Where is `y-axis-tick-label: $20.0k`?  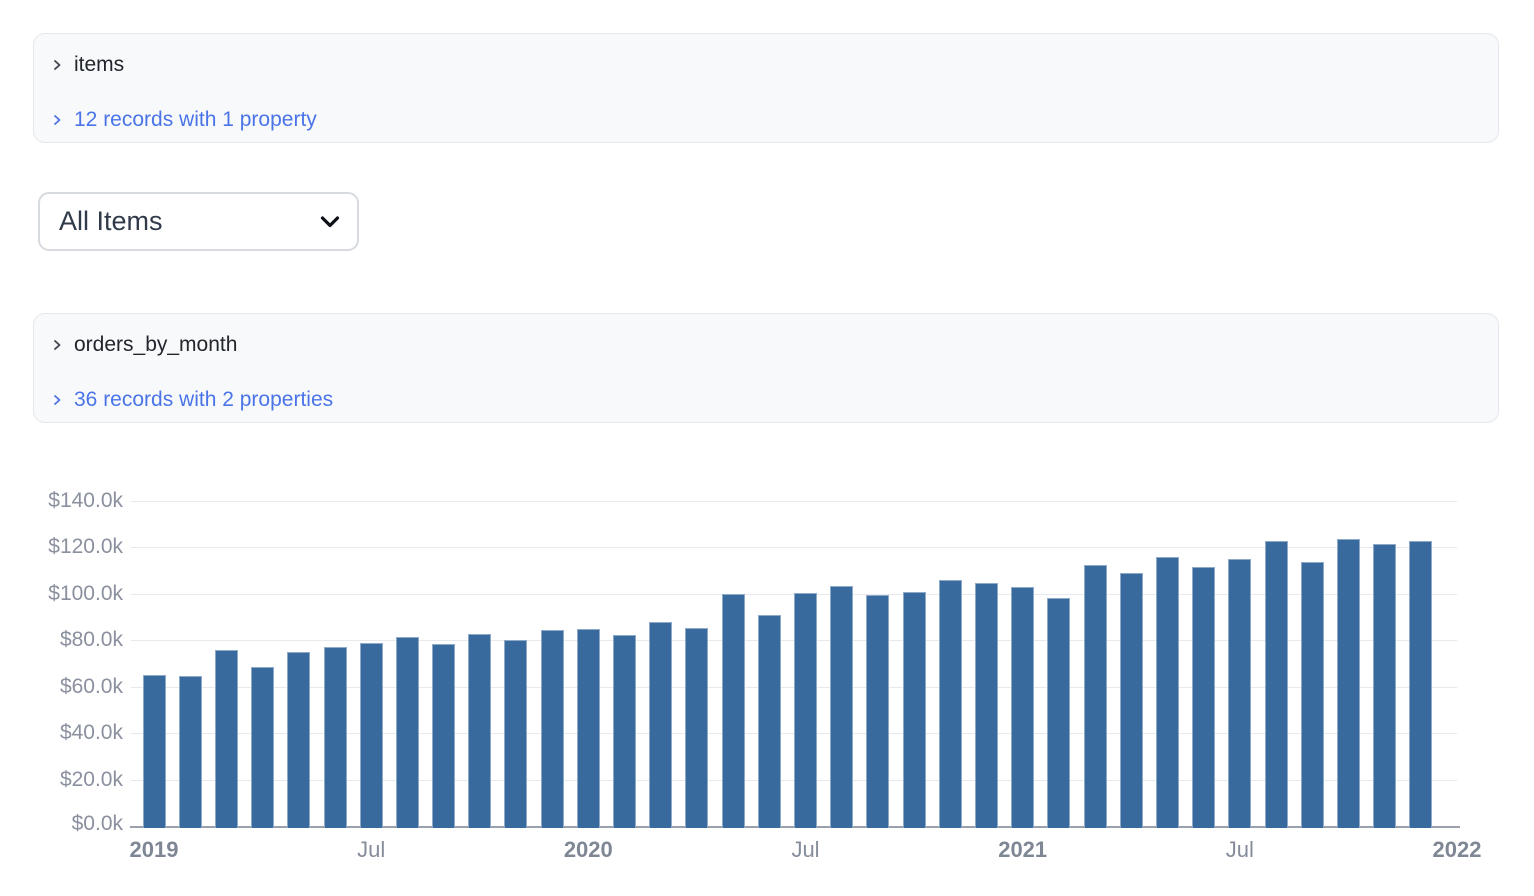
y-axis-tick-label: $20.0k is located at coordinates (91, 779).